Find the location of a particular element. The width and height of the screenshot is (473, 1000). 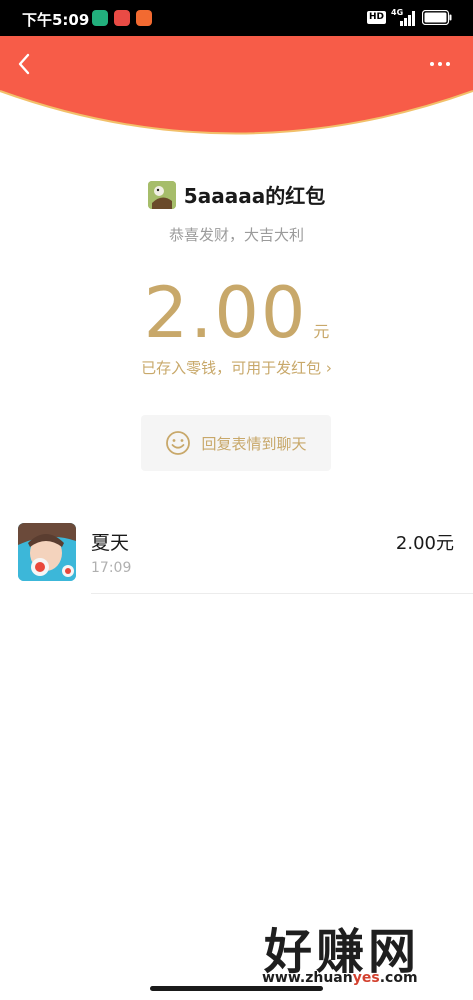

amount-unit: 元 is located at coordinates (321, 331).